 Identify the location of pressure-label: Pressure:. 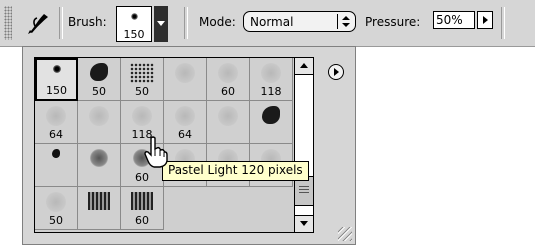
(393, 22).